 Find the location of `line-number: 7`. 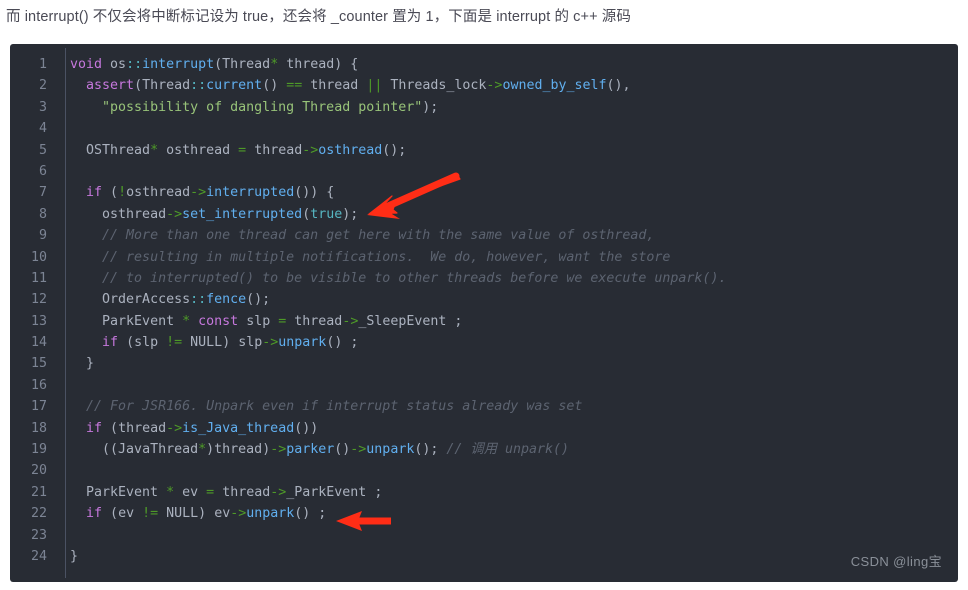

line-number: 7 is located at coordinates (42, 193).